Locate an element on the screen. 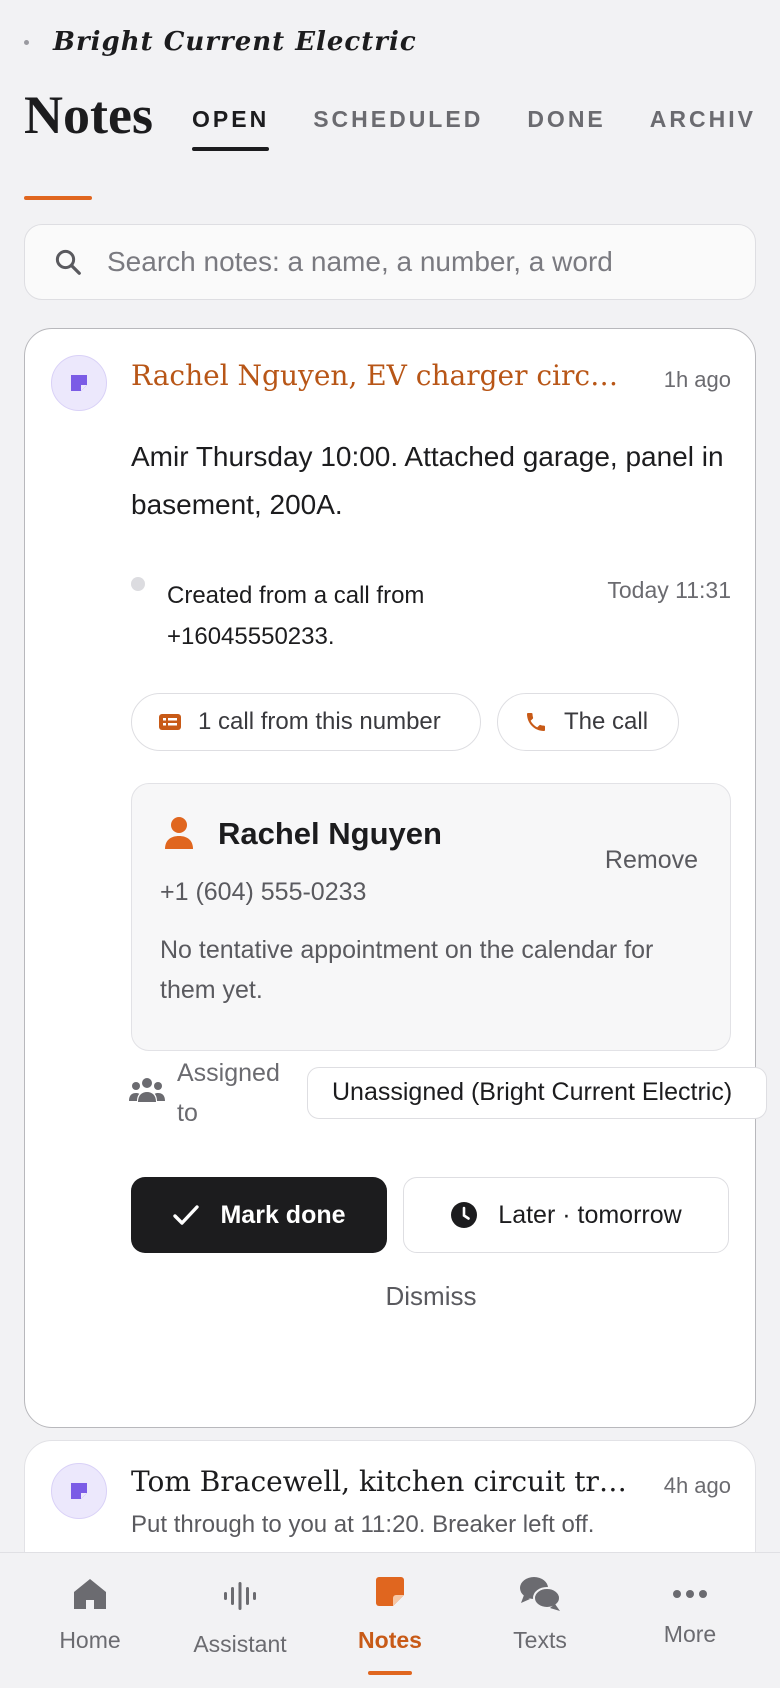 The image size is (780, 1688). assigned-to-label: Assigned to is located at coordinates (228, 1093).